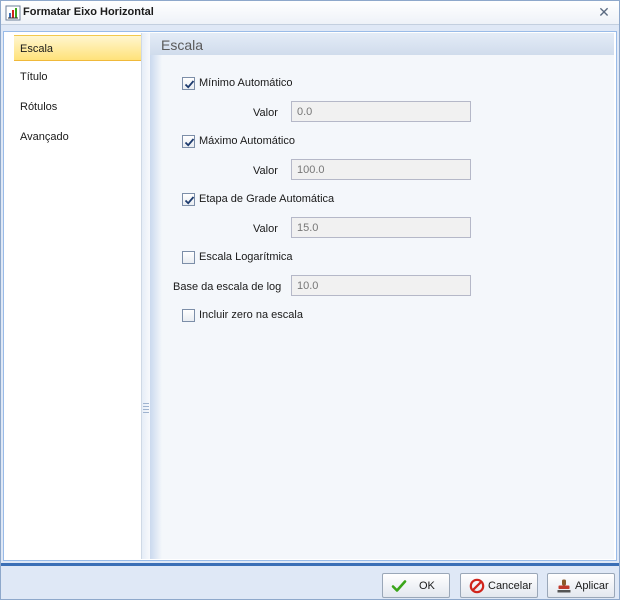 Image resolution: width=620 pixels, height=600 pixels. What do you see at coordinates (77, 137) in the screenshot?
I see `nav-item-avancado: Avançado` at bounding box center [77, 137].